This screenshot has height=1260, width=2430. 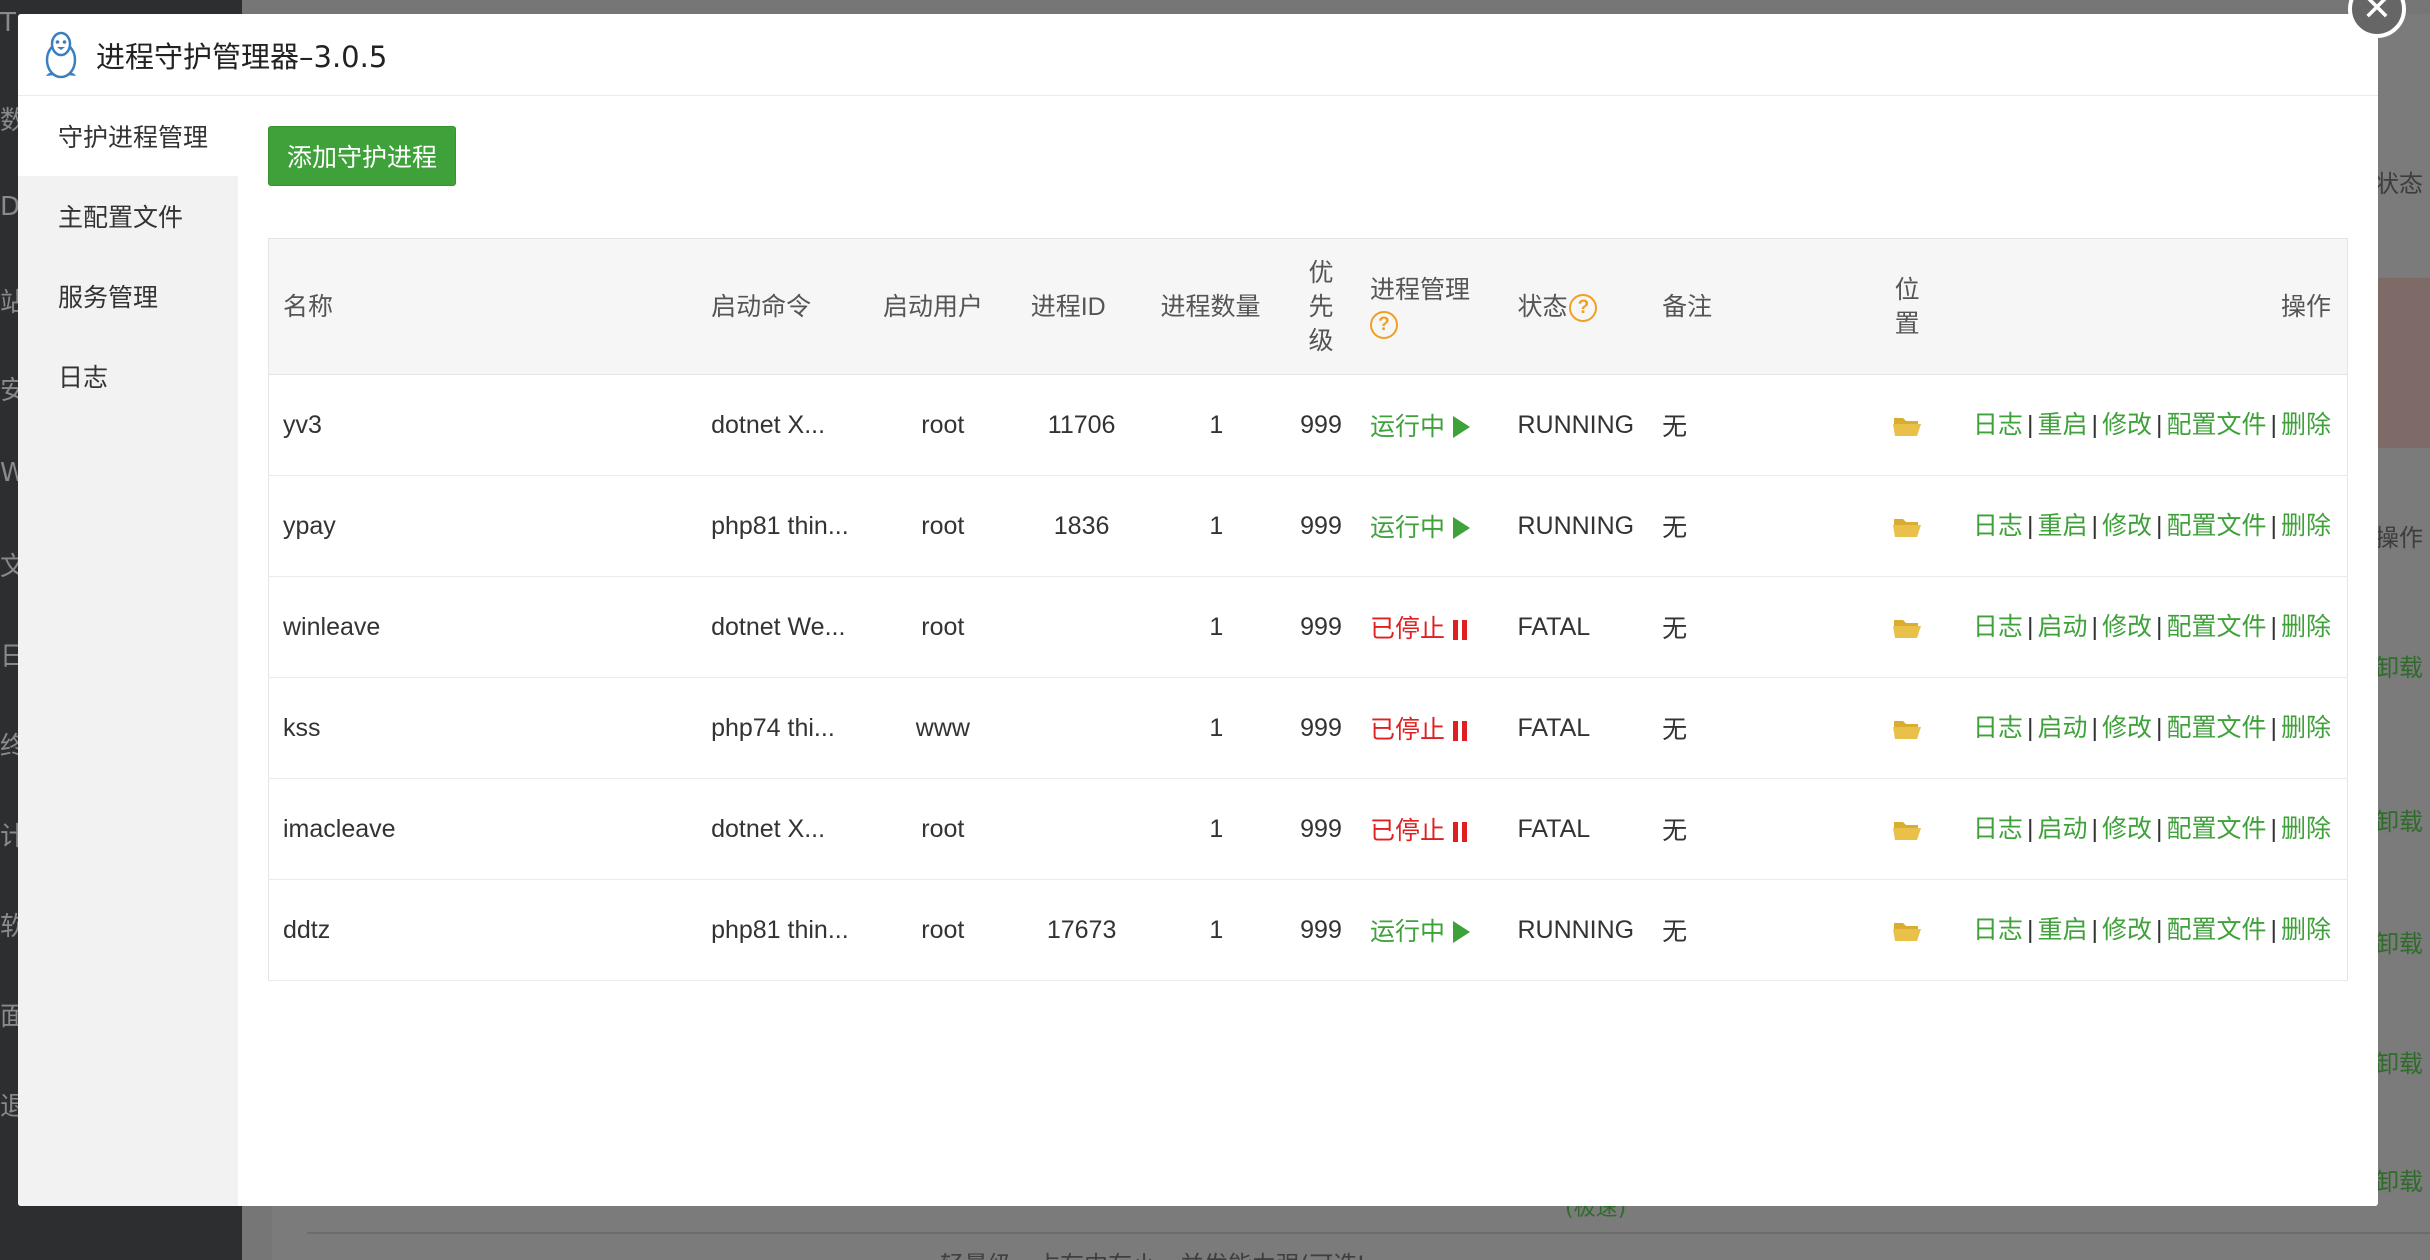 I want to click on cell-name: kss, so click(x=483, y=728).